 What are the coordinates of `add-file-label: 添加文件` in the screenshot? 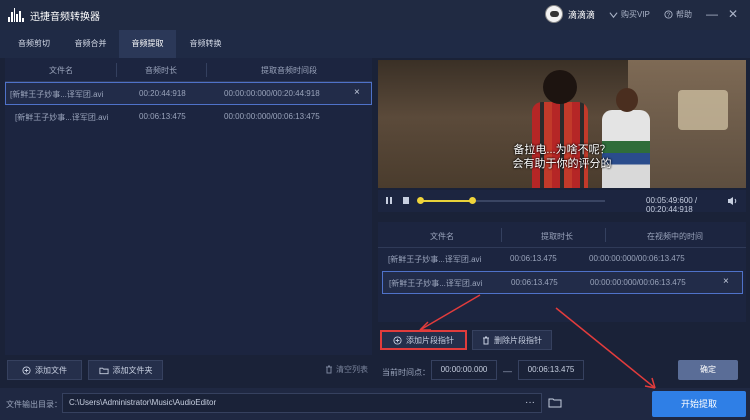 It's located at (51, 370).